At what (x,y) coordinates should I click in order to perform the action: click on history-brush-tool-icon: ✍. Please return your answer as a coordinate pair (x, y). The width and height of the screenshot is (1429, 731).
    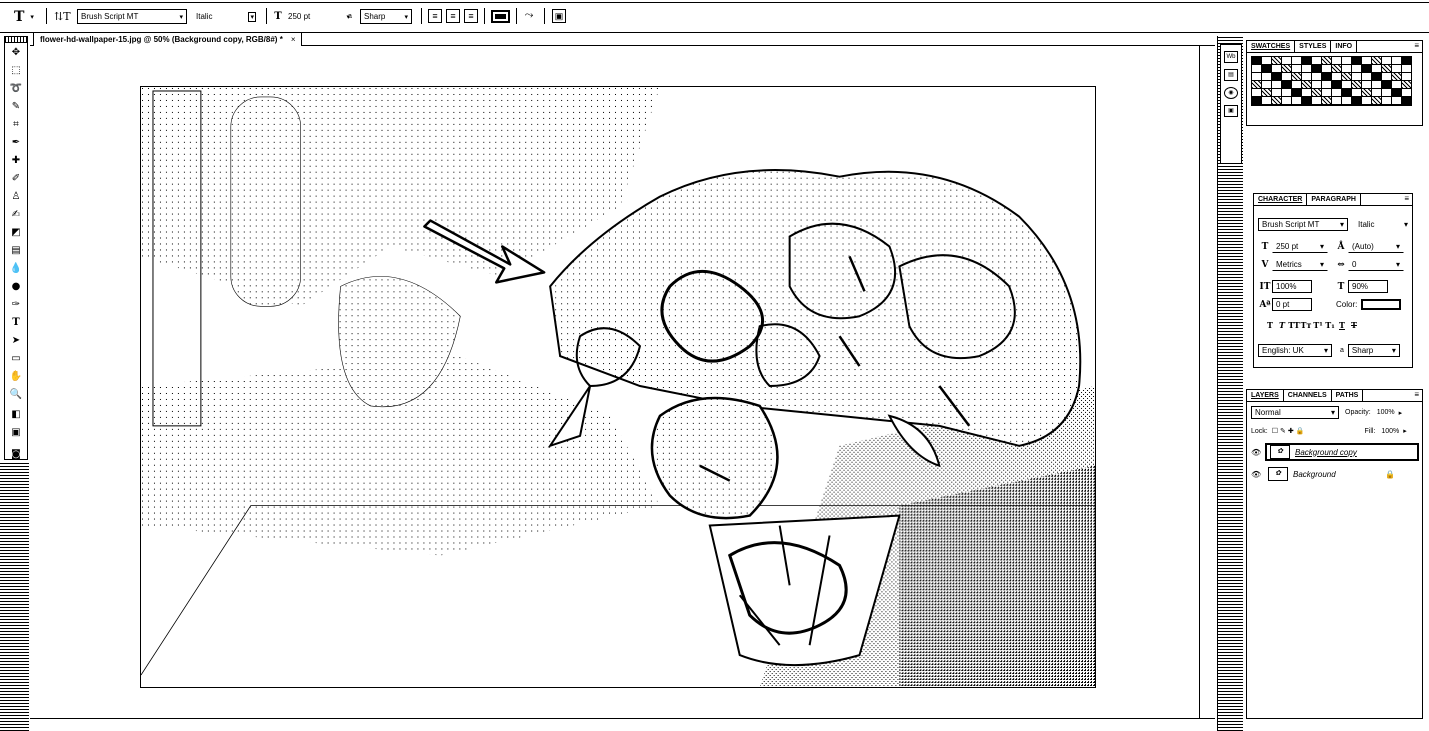
    Looking at the image, I should click on (16, 215).